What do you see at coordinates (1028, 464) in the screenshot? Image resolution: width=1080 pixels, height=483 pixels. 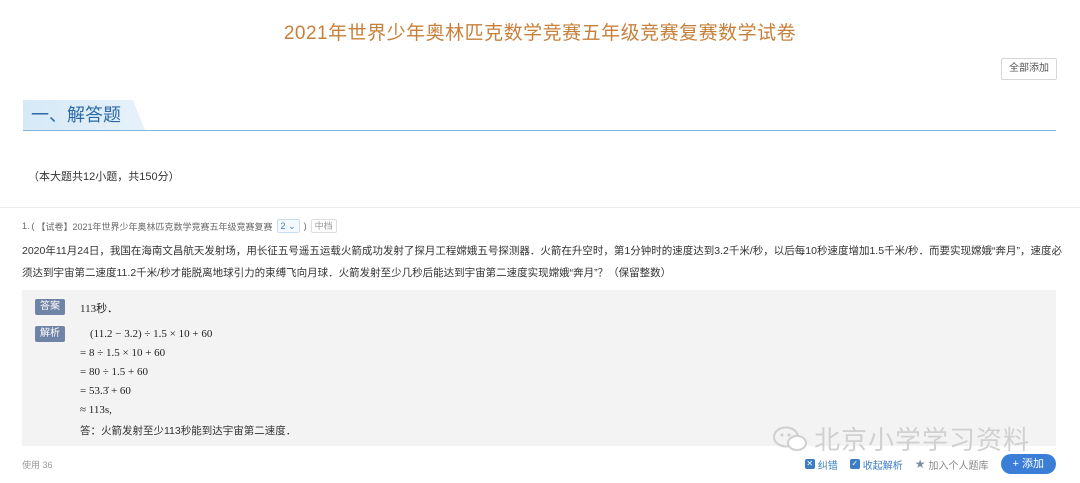 I see `add-button: + 添加` at bounding box center [1028, 464].